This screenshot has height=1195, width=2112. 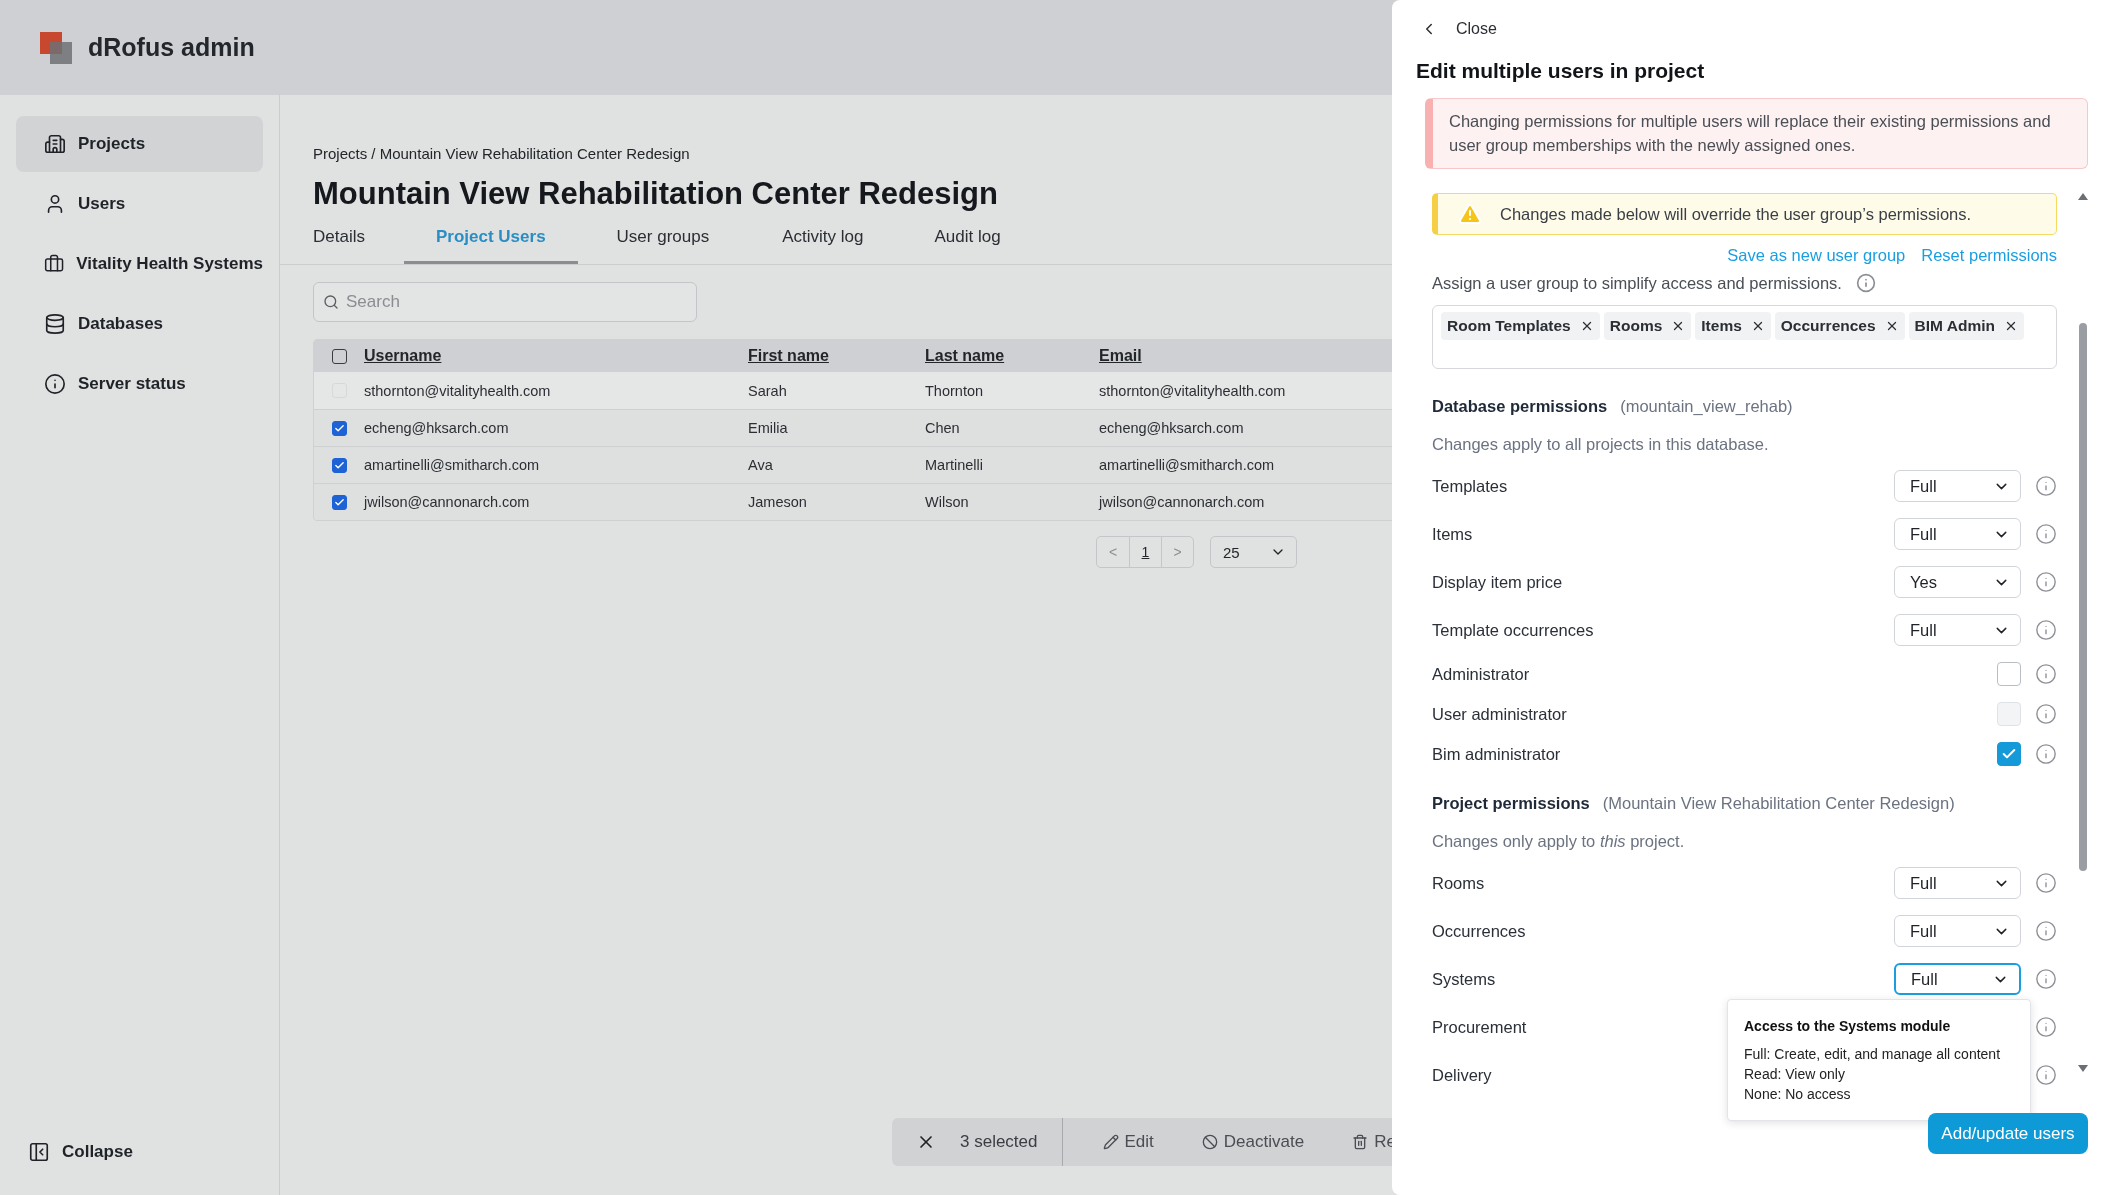 I want to click on column-header: Email, so click(x=1120, y=356).